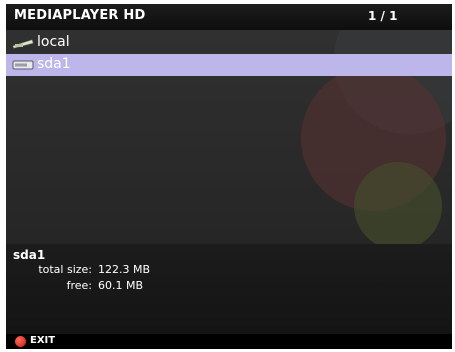  What do you see at coordinates (229, 43) in the screenshot?
I see `list-item-local: local` at bounding box center [229, 43].